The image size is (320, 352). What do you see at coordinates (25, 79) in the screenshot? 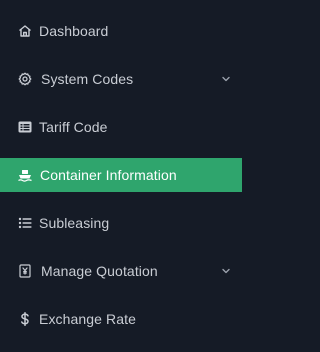
I see `gear-icon` at bounding box center [25, 79].